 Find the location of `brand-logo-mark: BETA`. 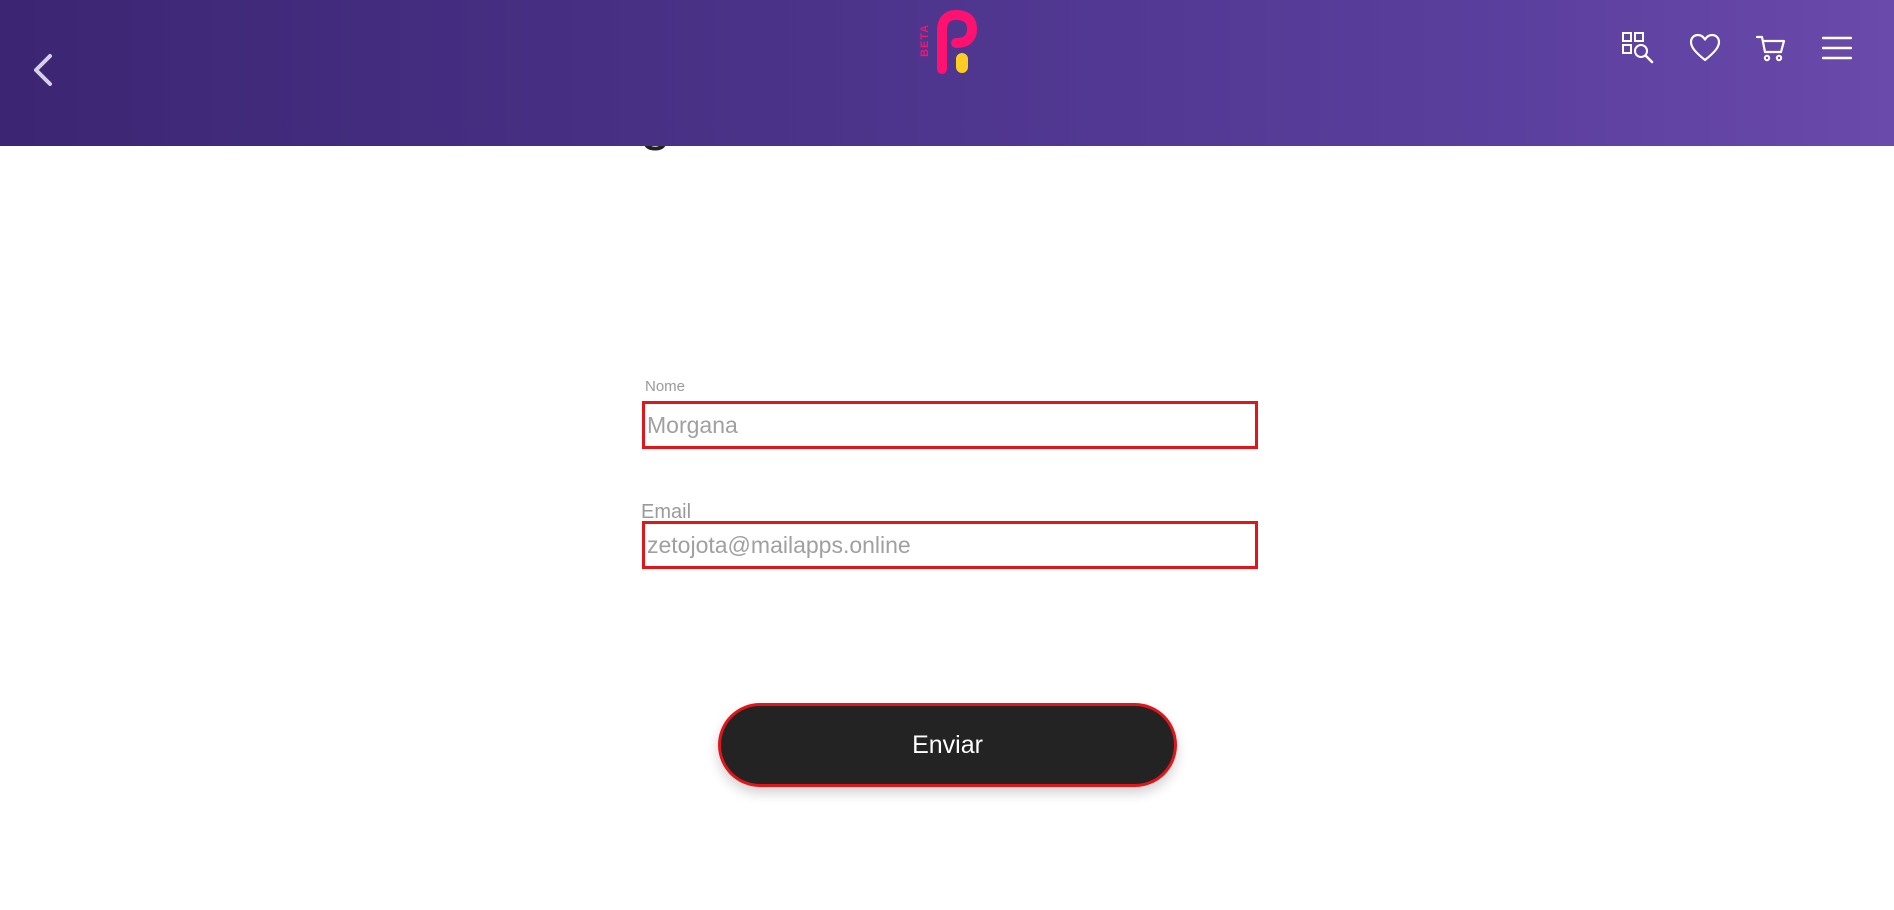

brand-logo-mark: BETA is located at coordinates (948, 41).